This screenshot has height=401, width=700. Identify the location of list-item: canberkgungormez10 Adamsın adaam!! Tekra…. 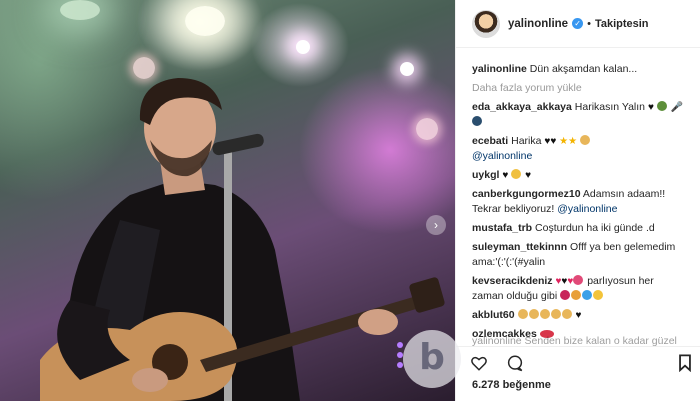
(578, 202).